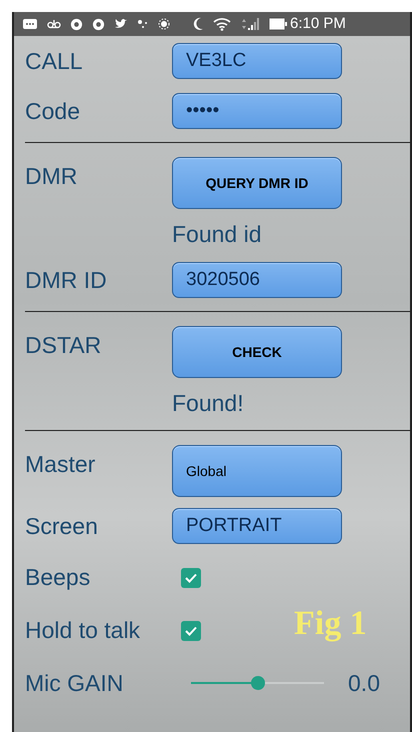 Image resolution: width=412 pixels, height=732 pixels. I want to click on battery-icon, so click(278, 24).